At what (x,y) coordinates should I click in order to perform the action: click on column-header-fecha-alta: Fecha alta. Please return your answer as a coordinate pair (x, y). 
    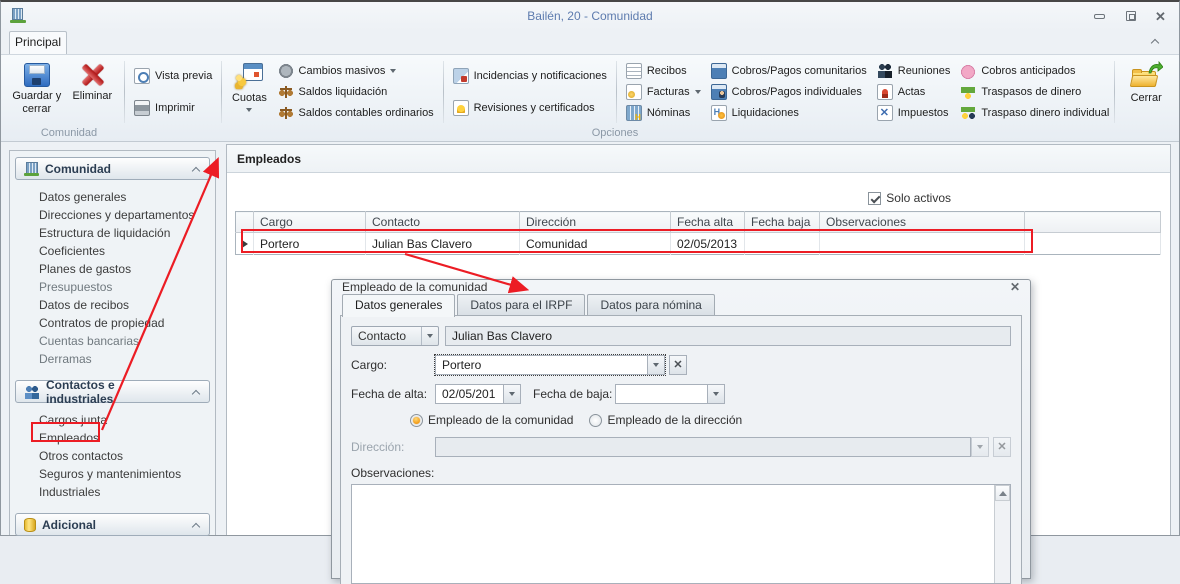
    Looking at the image, I should click on (708, 222).